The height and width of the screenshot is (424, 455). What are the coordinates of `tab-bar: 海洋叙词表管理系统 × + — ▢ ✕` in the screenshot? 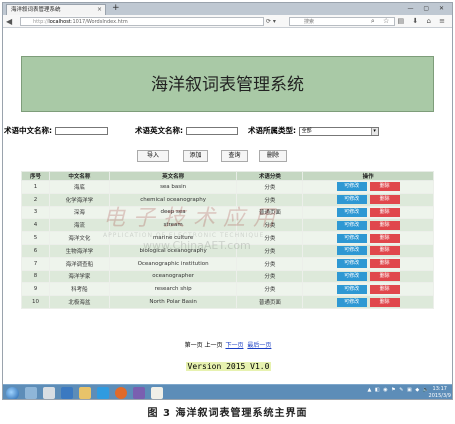 It's located at (227, 9).